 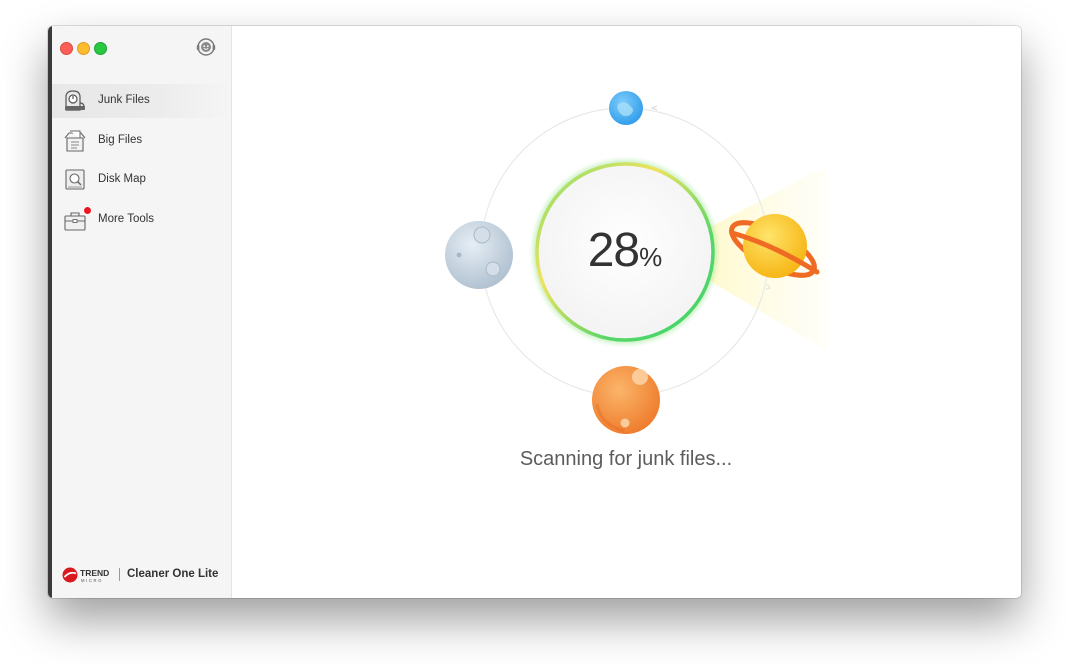 I want to click on progress-readout: 28%, so click(x=625, y=250).